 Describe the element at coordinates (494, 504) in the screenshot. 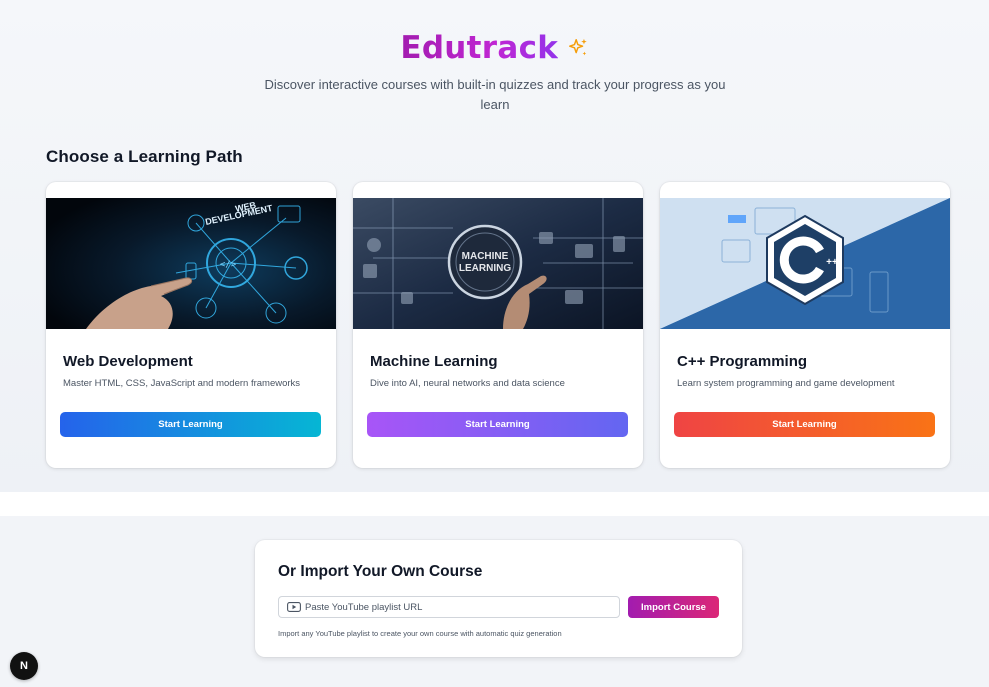

I see `section-divider` at that location.